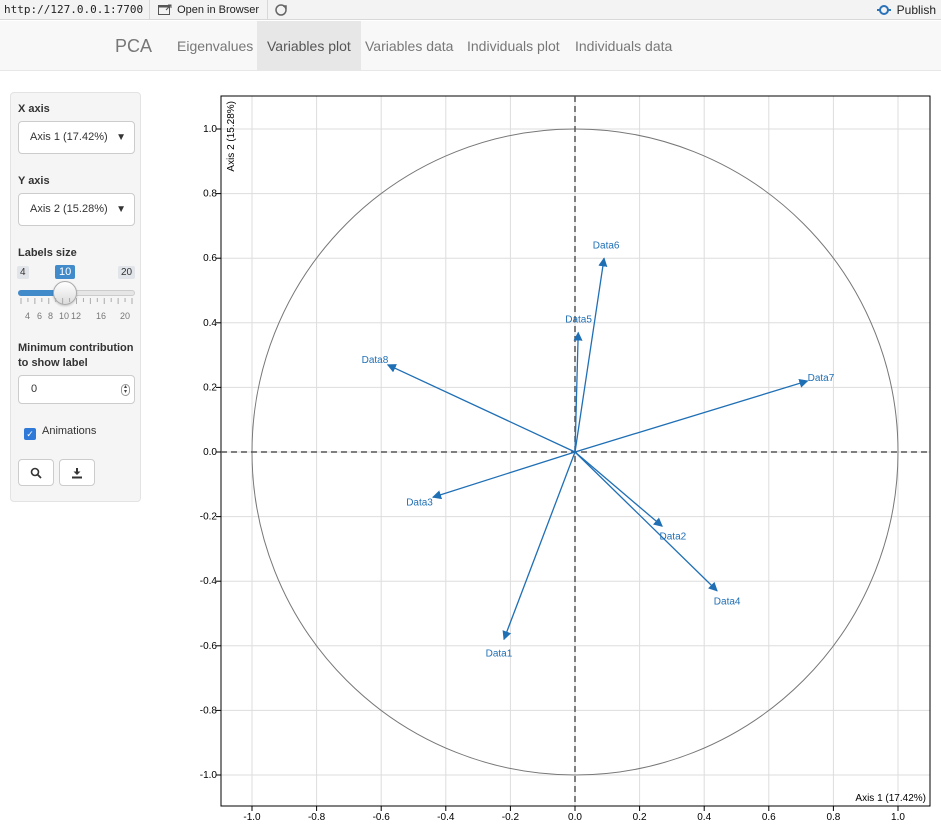 The width and height of the screenshot is (941, 827). What do you see at coordinates (499, 653) in the screenshot?
I see `variable-label: Data1` at bounding box center [499, 653].